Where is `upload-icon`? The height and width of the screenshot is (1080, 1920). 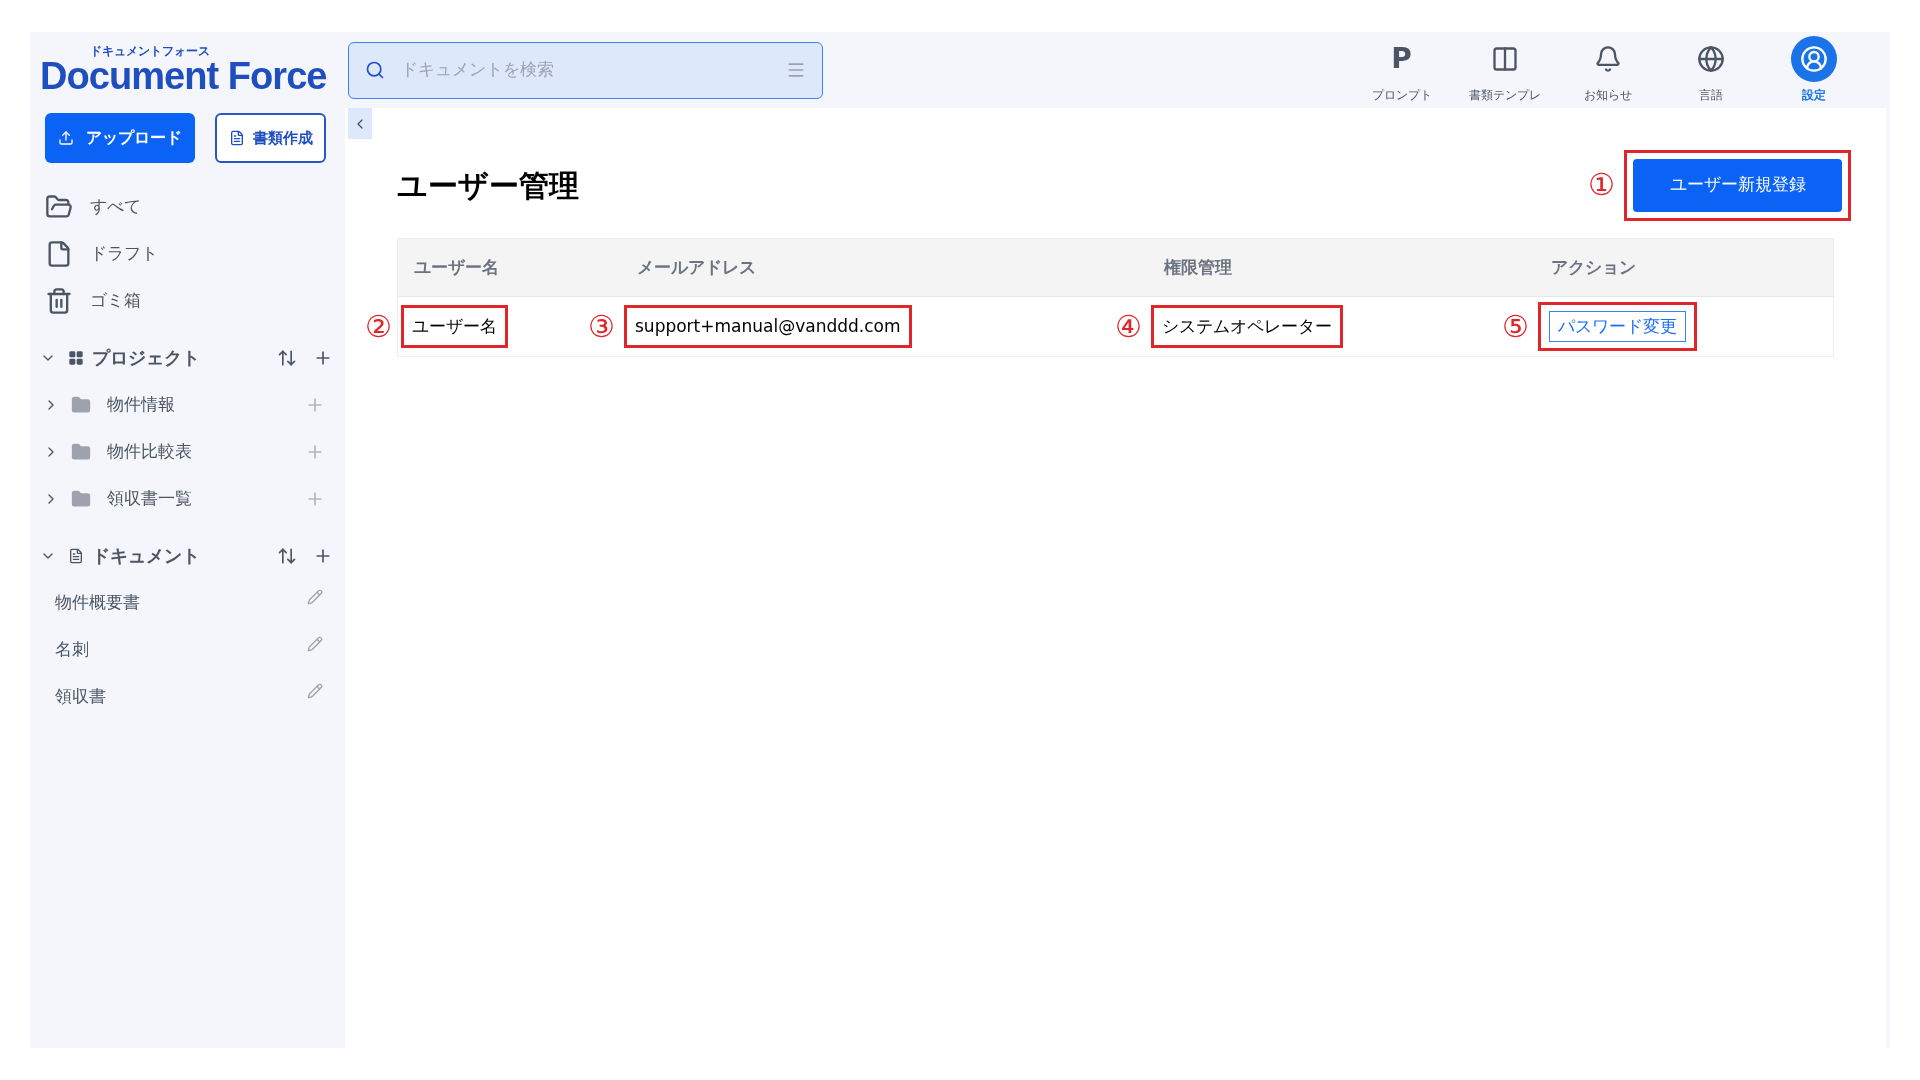 upload-icon is located at coordinates (66, 138).